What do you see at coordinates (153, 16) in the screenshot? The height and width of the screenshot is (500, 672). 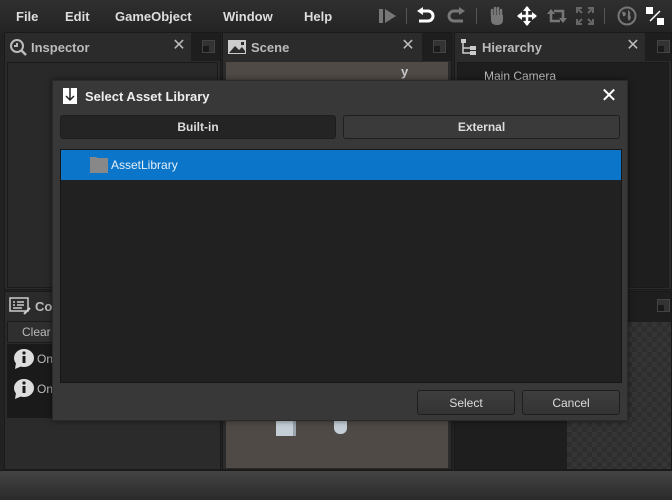 I see `menu-gameobject: GameObject` at bounding box center [153, 16].